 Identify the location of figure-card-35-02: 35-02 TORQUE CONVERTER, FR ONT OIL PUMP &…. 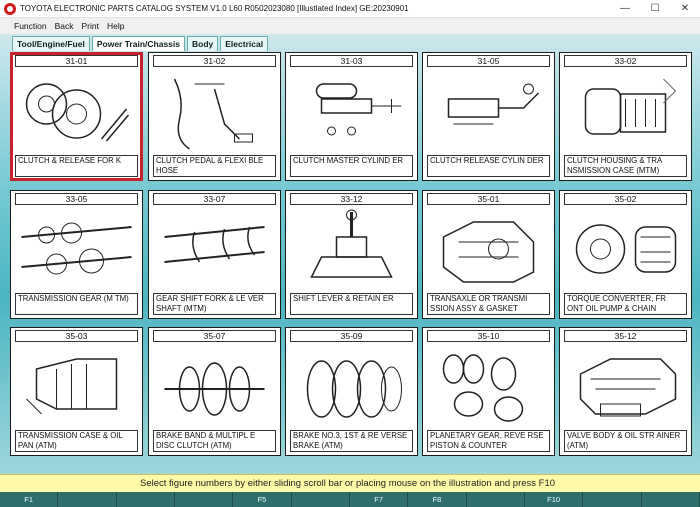
(625, 254).